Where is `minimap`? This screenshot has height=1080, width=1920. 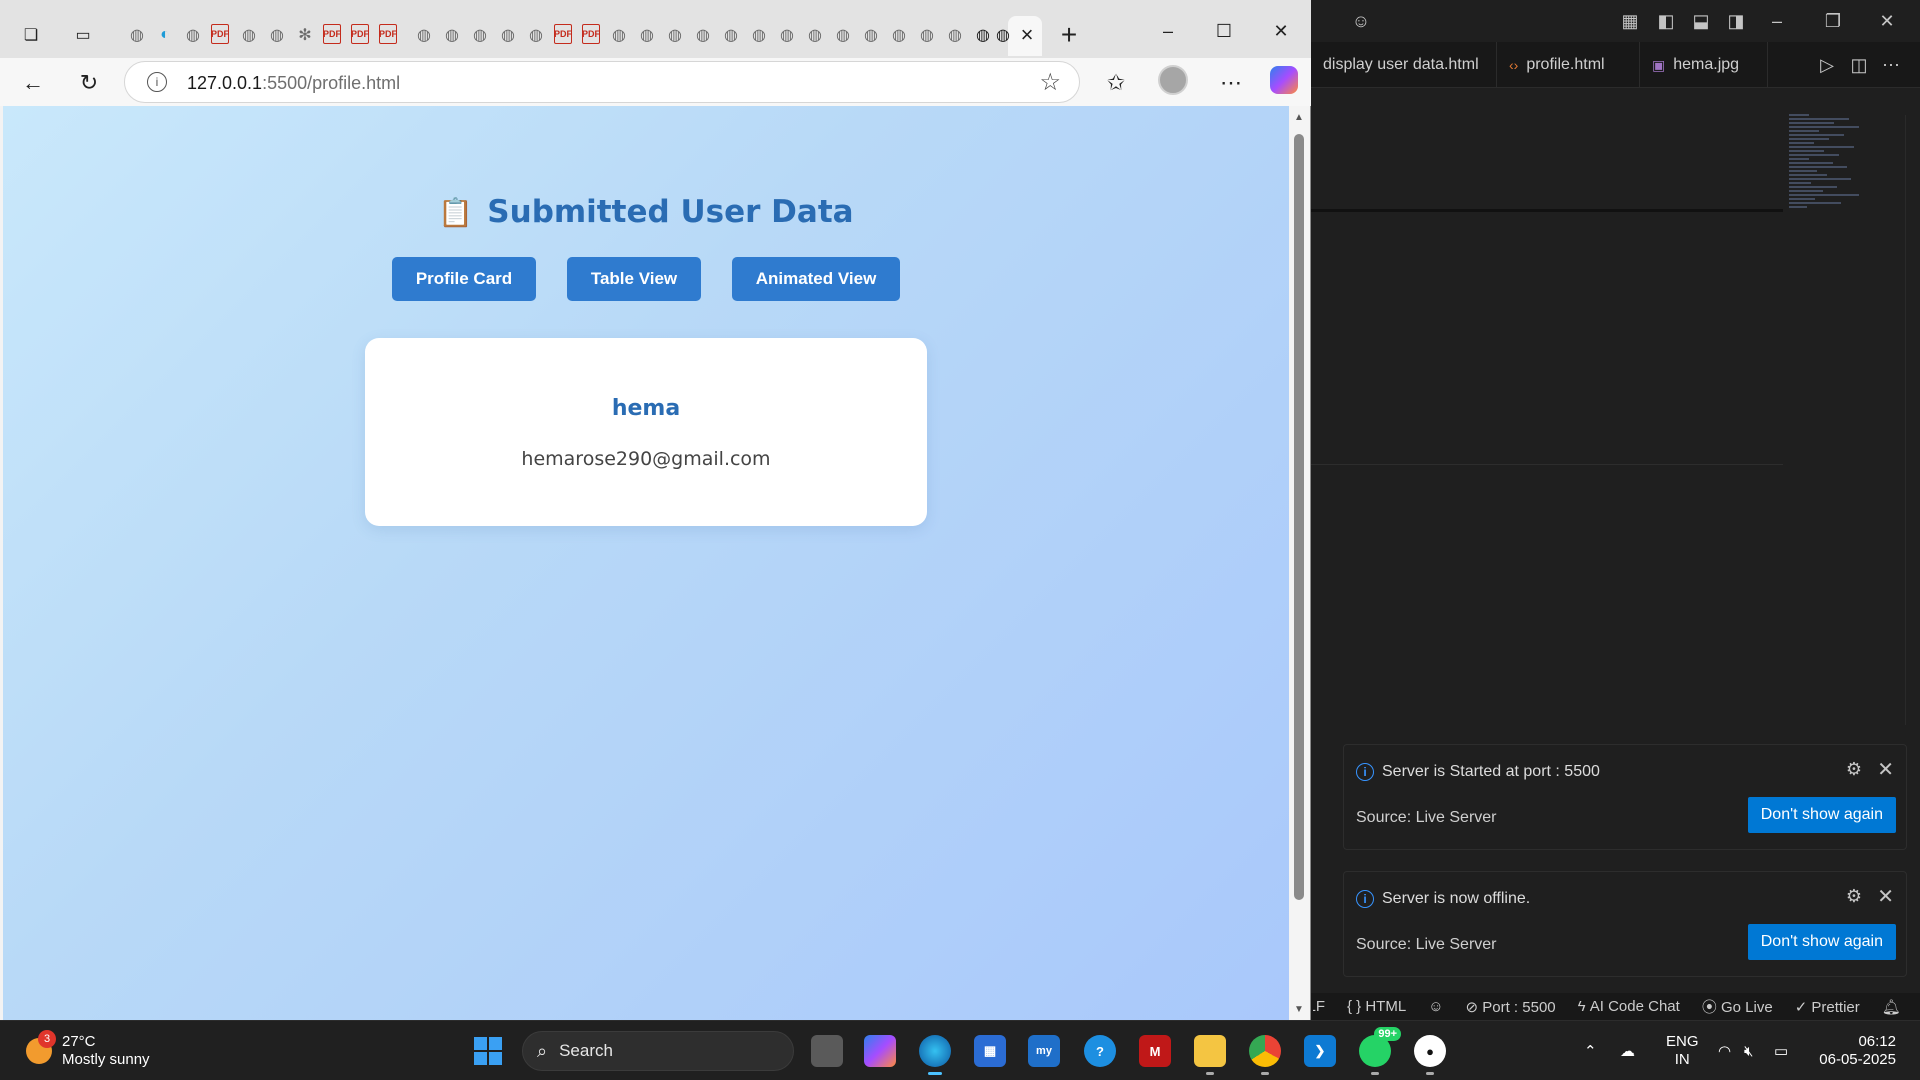 minimap is located at coordinates (1834, 217).